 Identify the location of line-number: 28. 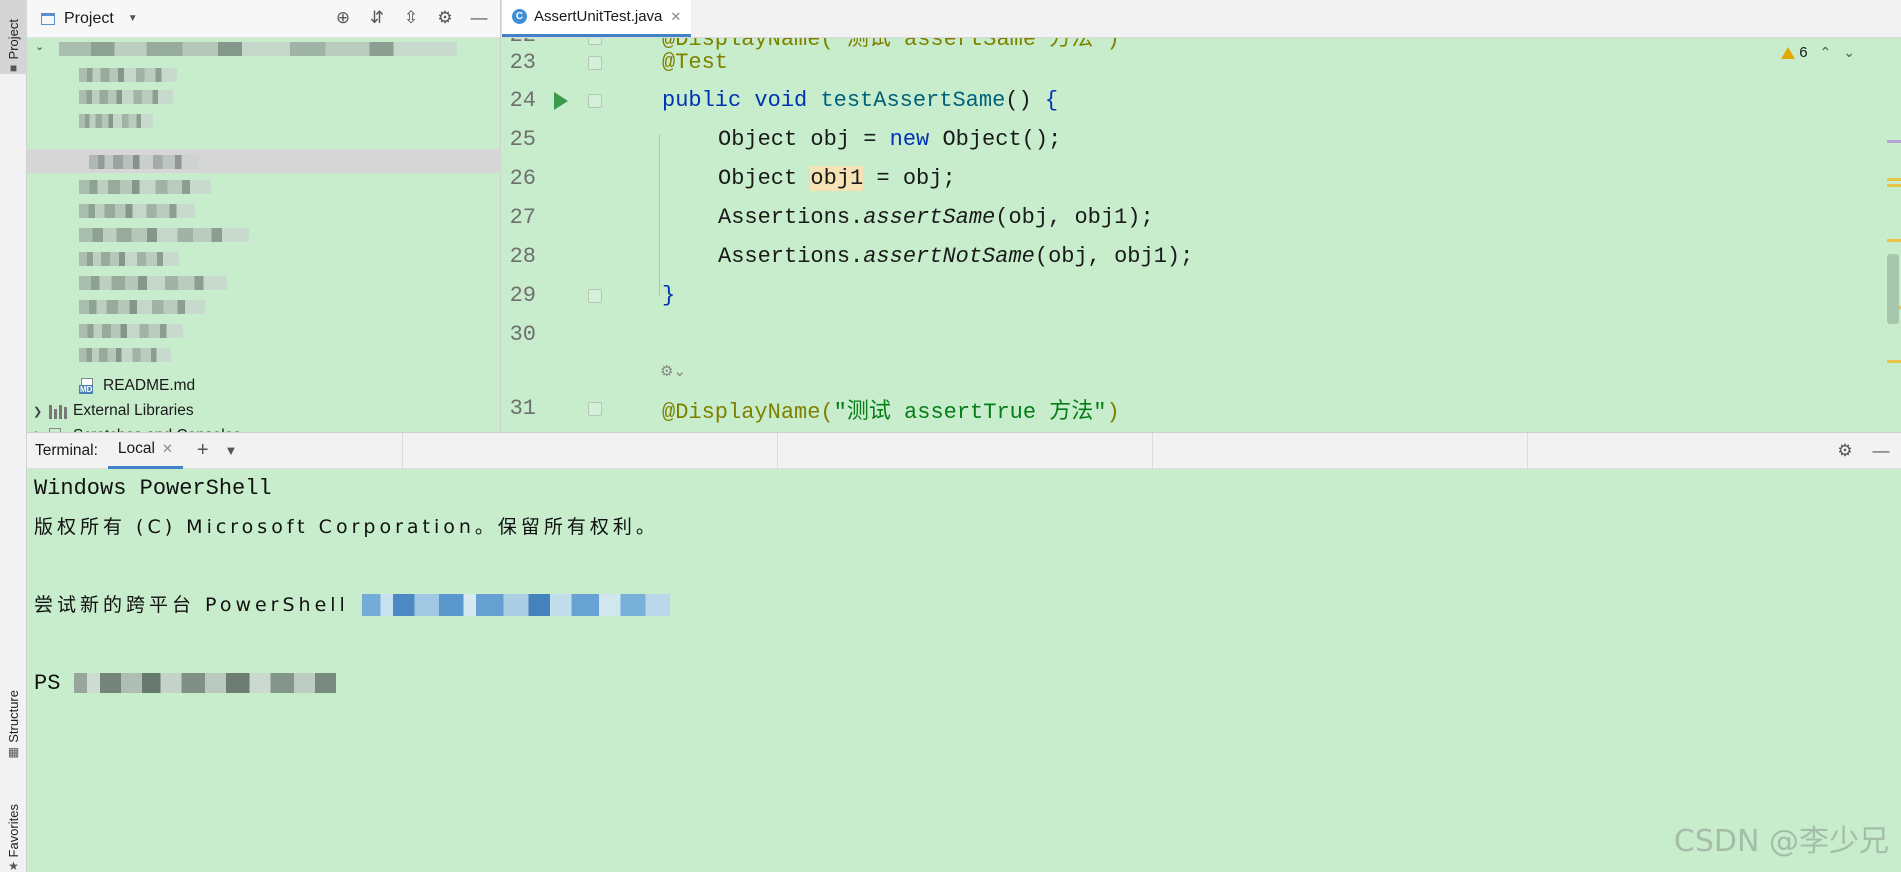
(522, 256).